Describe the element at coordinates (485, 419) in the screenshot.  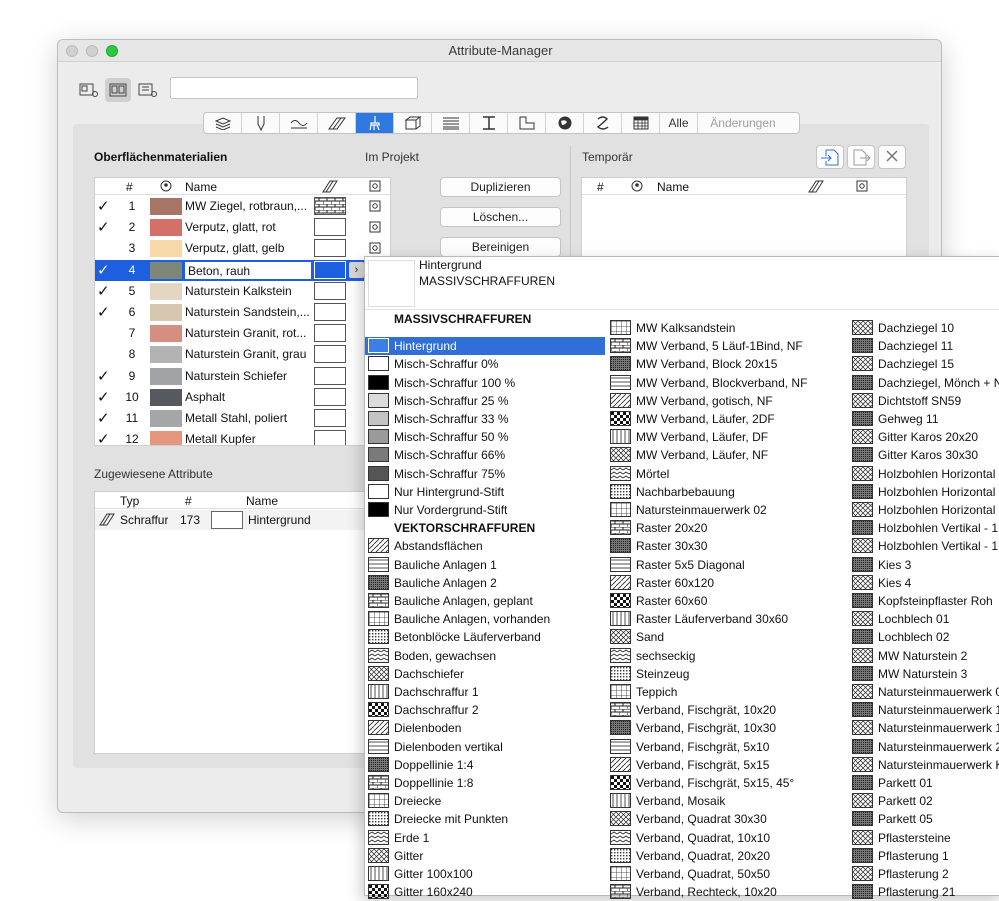
I see `fill-item: Misch-Schraffur 33 %` at that location.